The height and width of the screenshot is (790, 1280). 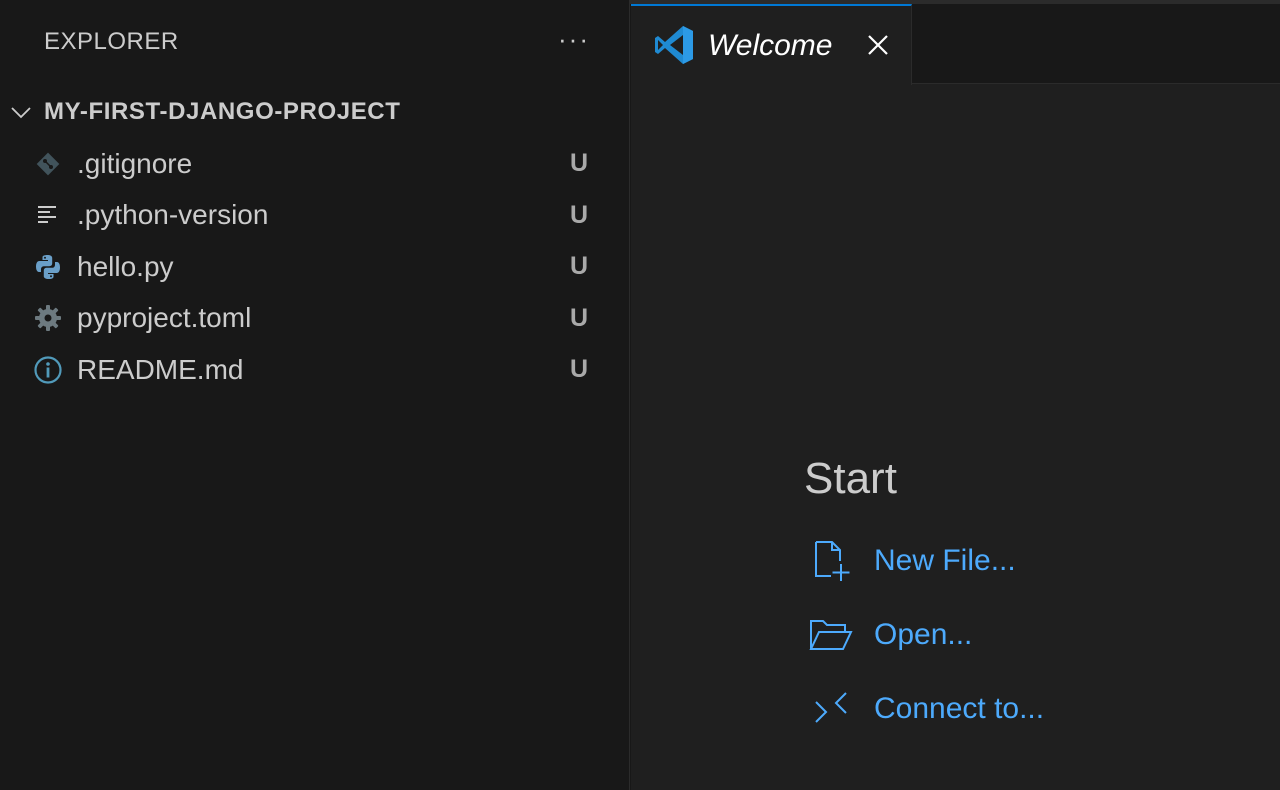 What do you see at coordinates (173, 215) in the screenshot?
I see `file-name: .python-version` at bounding box center [173, 215].